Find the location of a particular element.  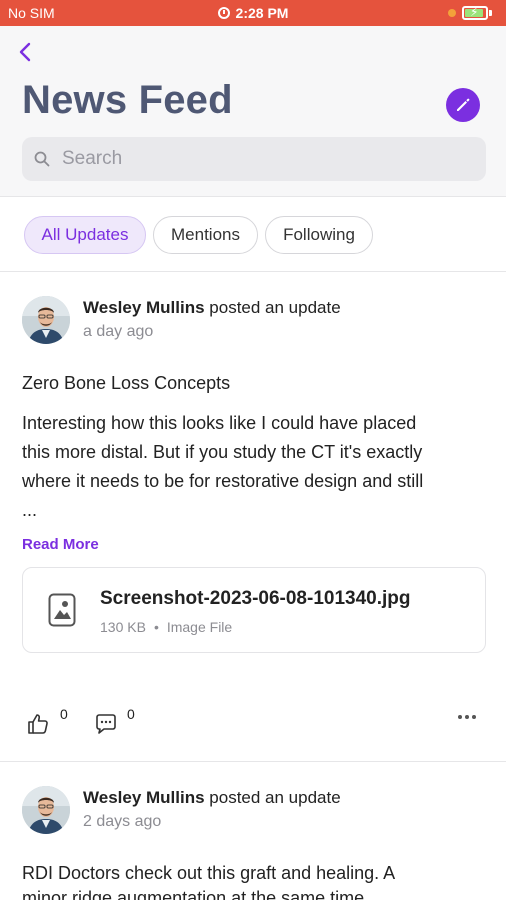

filter-tabs: All Updates Mentions Following is located at coordinates (253, 234).